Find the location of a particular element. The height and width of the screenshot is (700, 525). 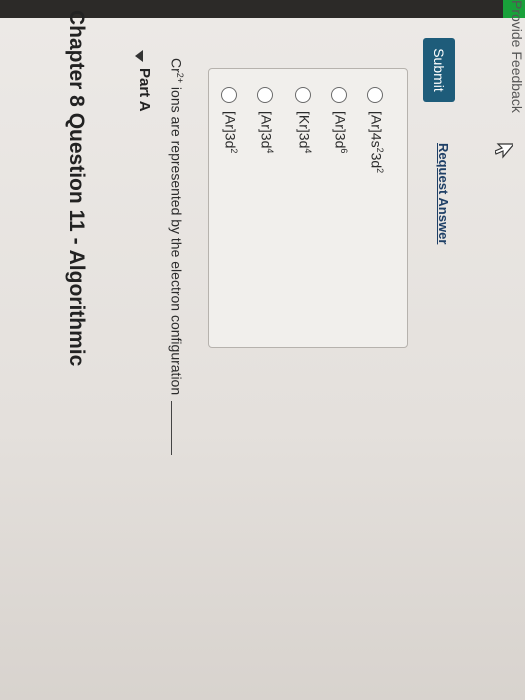

part-label: Part A is located at coordinates (144, 90).